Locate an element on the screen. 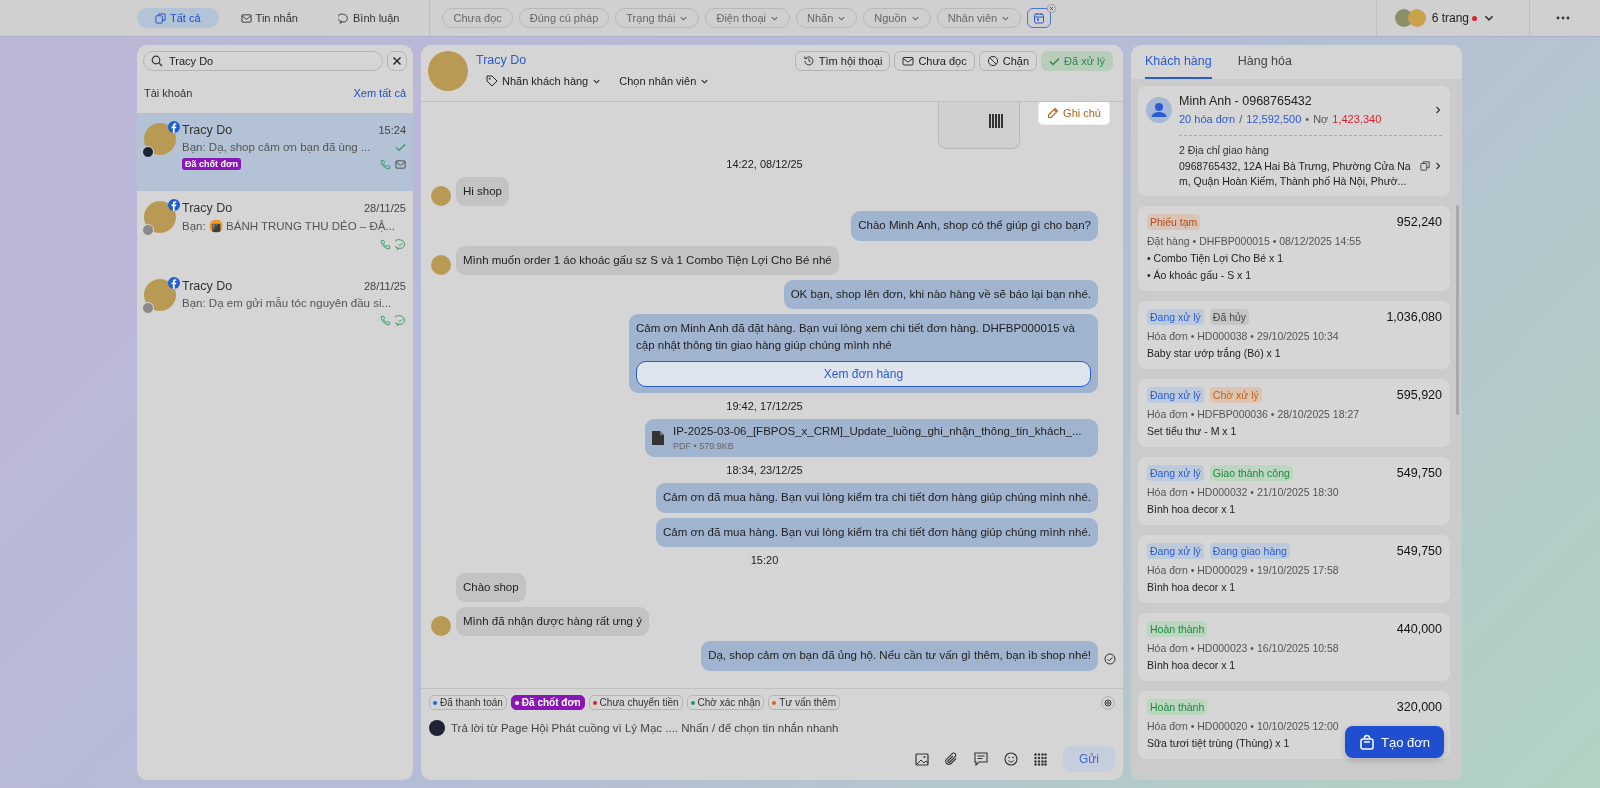 This screenshot has height=788, width=1600. paperclip-icon is located at coordinates (951, 759).